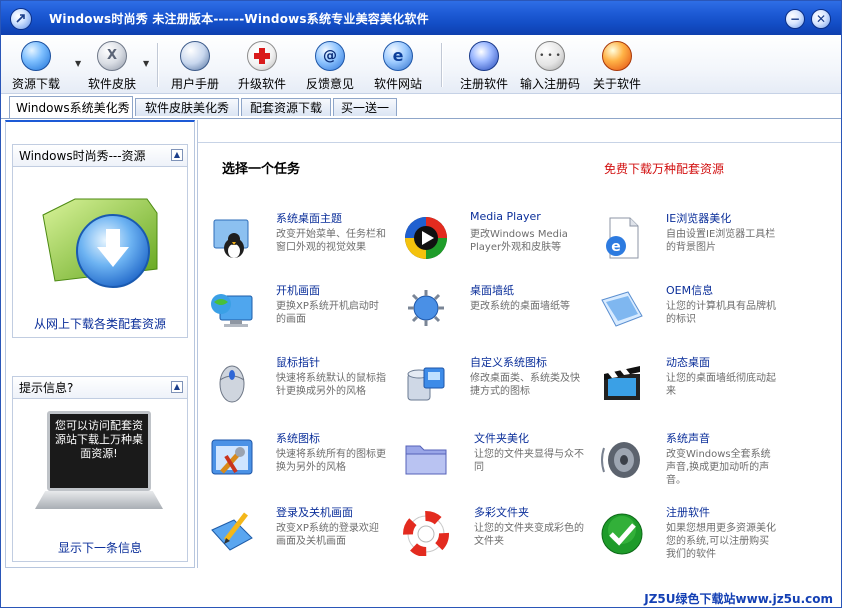  I want to click on upgrade-cross-icon, so click(262, 56).